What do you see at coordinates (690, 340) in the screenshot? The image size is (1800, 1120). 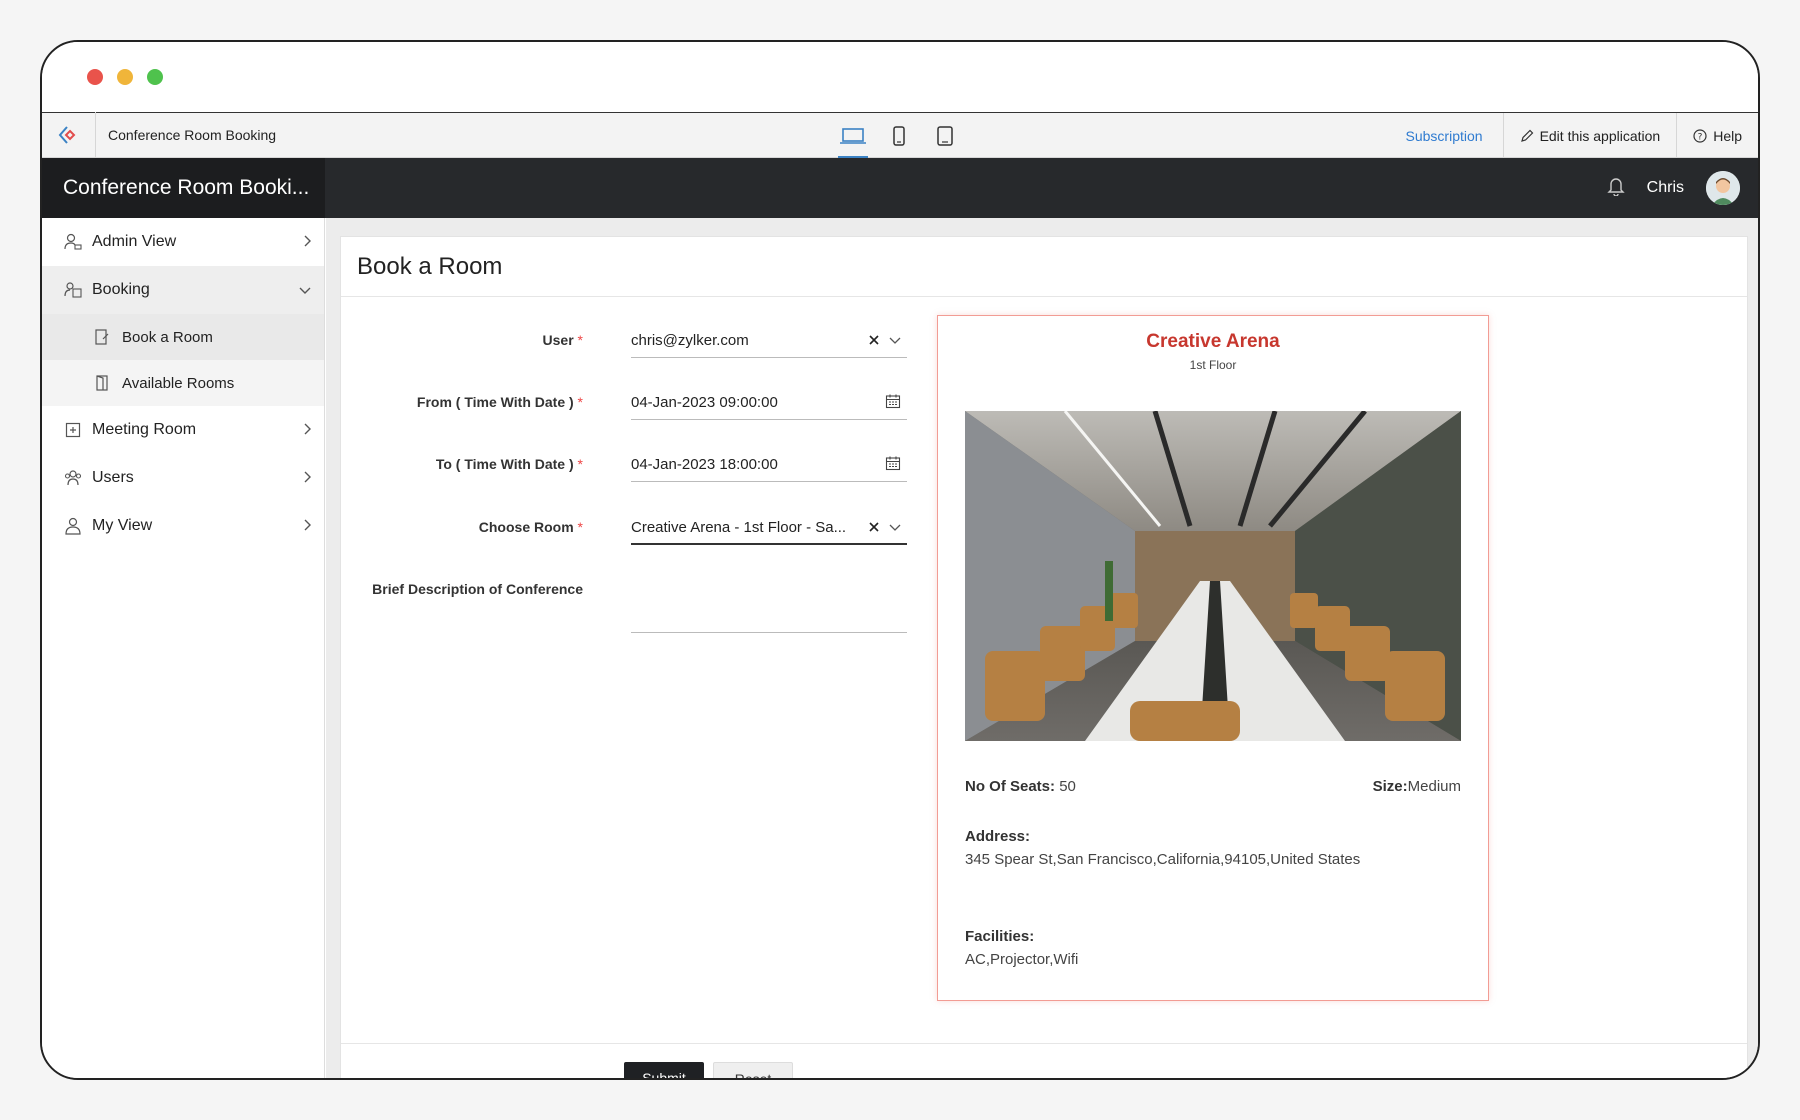 I see `user-value: chris@zylker.com` at bounding box center [690, 340].